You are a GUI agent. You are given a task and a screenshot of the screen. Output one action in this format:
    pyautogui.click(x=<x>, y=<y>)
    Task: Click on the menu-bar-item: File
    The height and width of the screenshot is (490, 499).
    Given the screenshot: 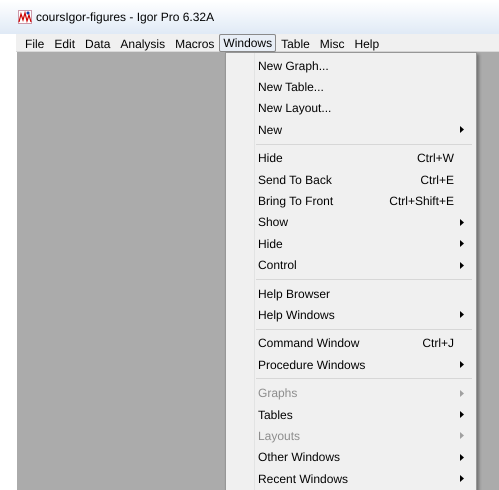 What is the action you would take?
    pyautogui.click(x=35, y=43)
    